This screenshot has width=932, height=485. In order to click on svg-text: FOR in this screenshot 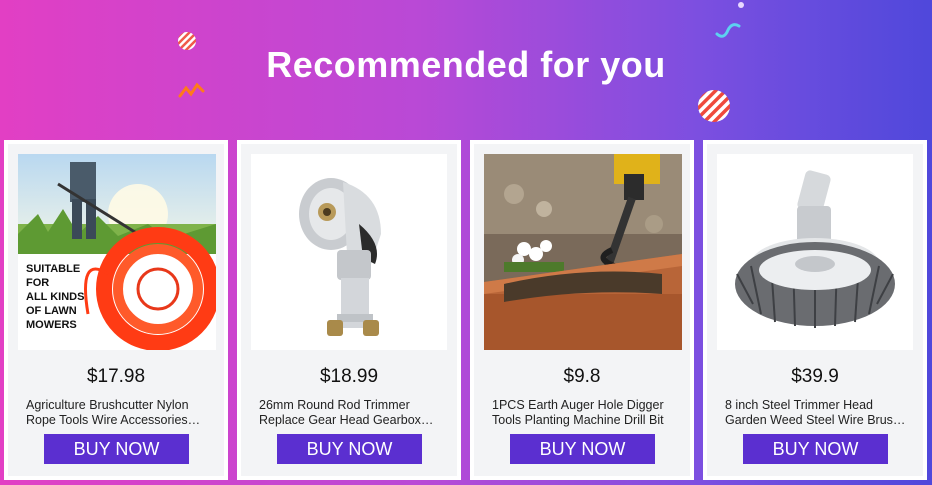, I will do `click(37, 283)`.